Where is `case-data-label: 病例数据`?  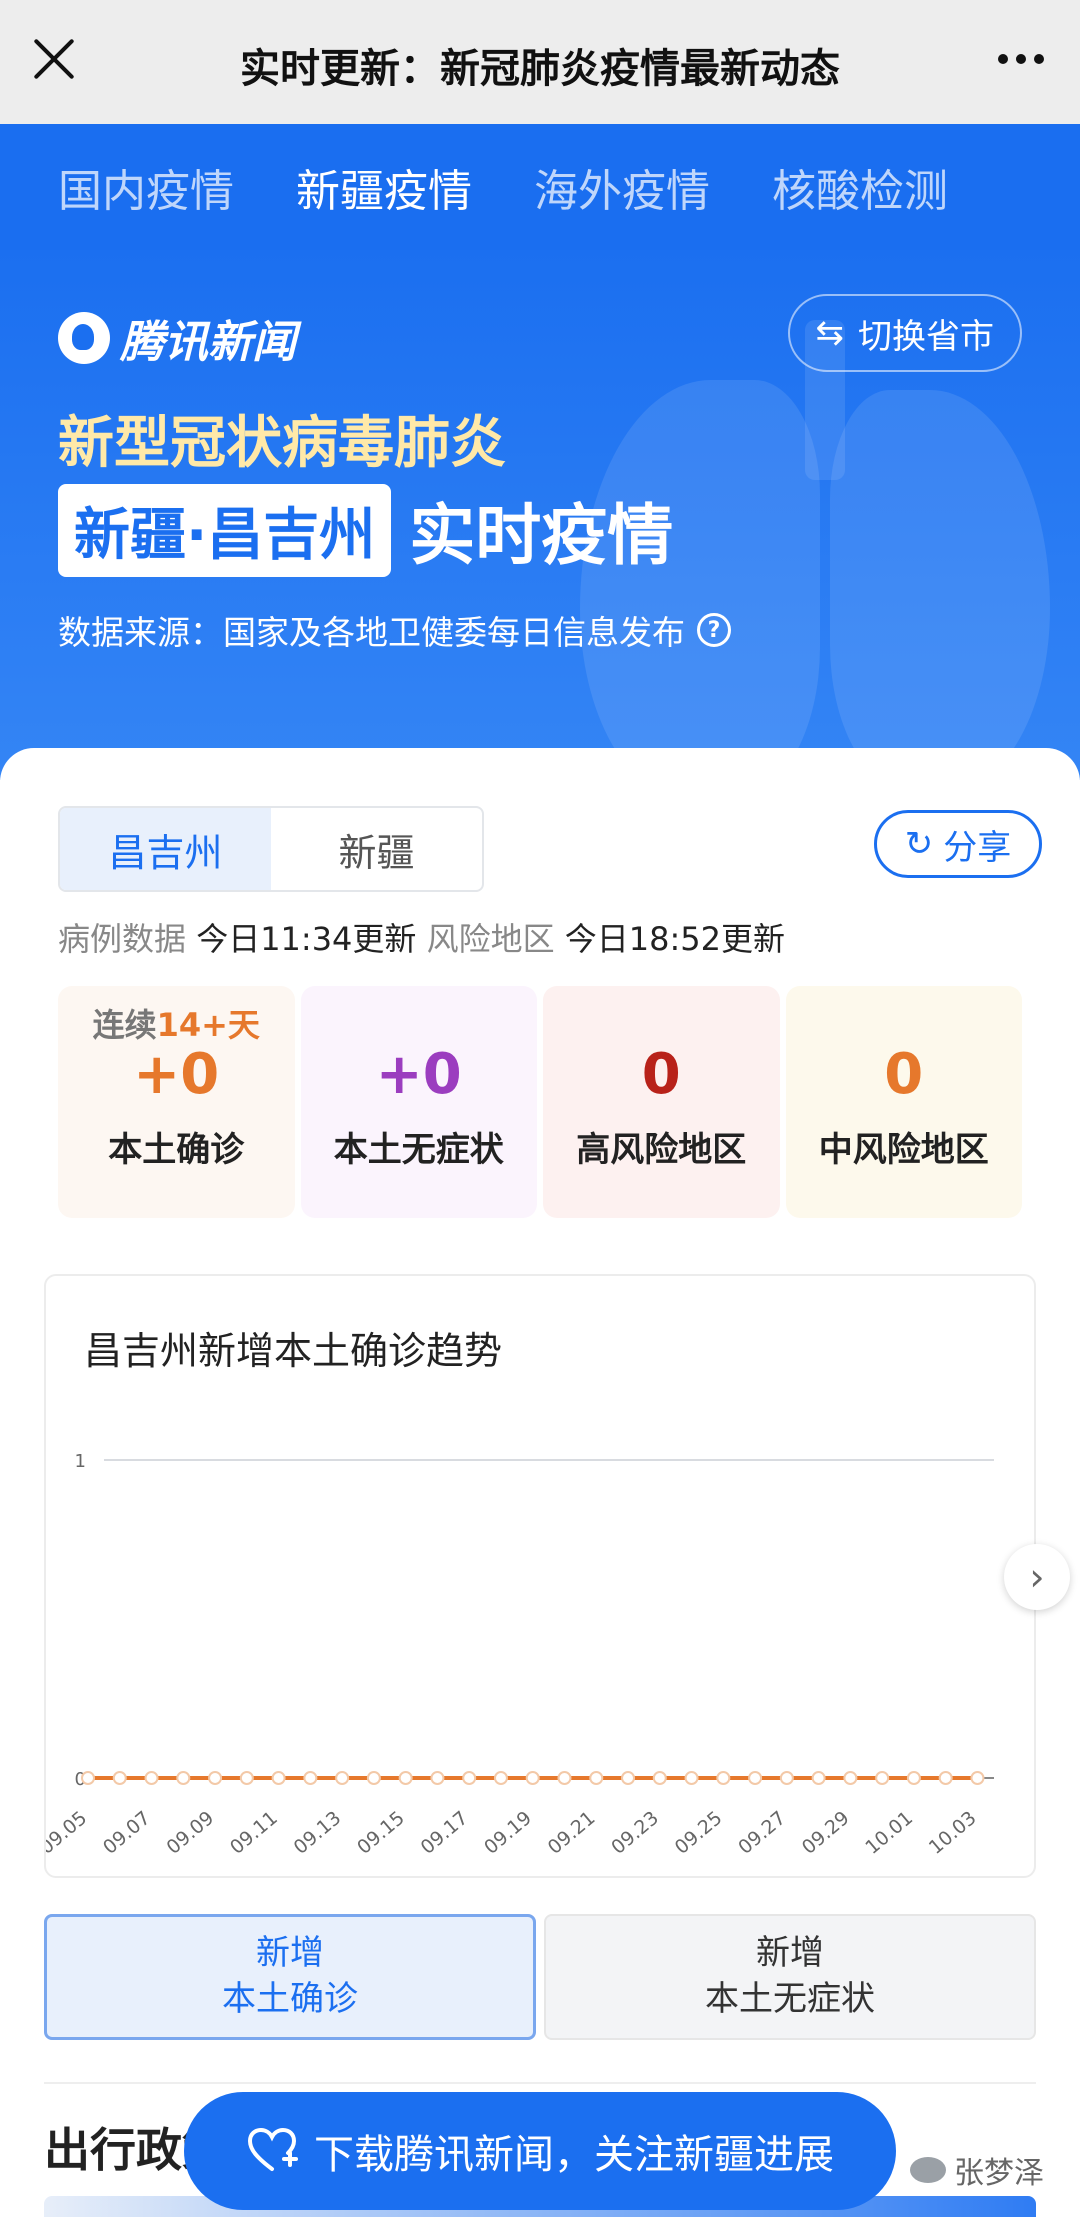 case-data-label: 病例数据 is located at coordinates (122, 939).